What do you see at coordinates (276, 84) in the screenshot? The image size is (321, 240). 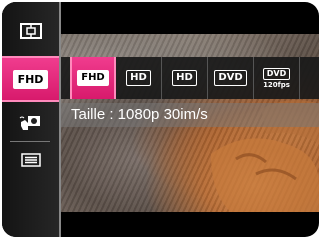 I see `fps-label: 120fps` at bounding box center [276, 84].